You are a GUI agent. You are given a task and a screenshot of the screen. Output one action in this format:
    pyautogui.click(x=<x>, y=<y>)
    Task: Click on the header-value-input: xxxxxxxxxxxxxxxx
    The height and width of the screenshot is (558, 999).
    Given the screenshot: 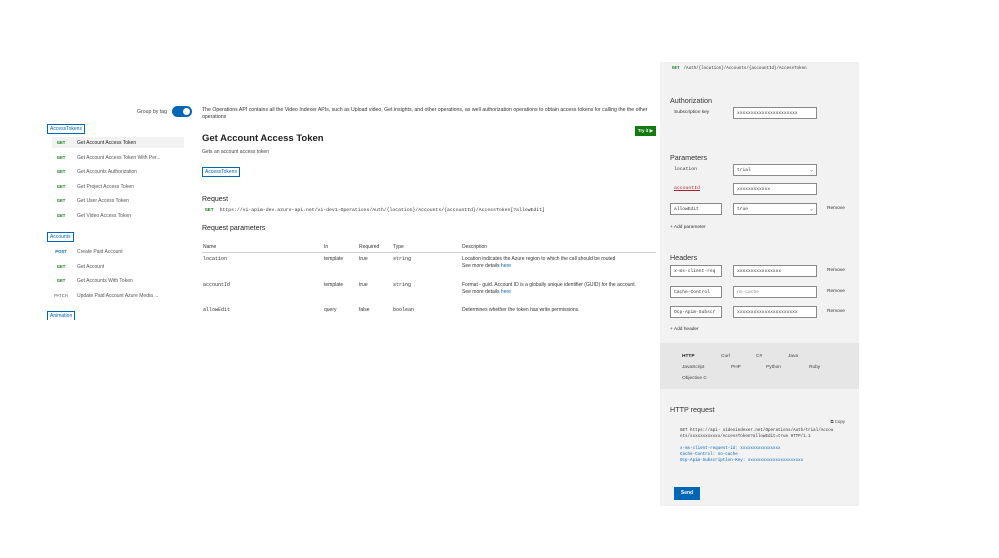 What is the action you would take?
    pyautogui.click(x=775, y=271)
    